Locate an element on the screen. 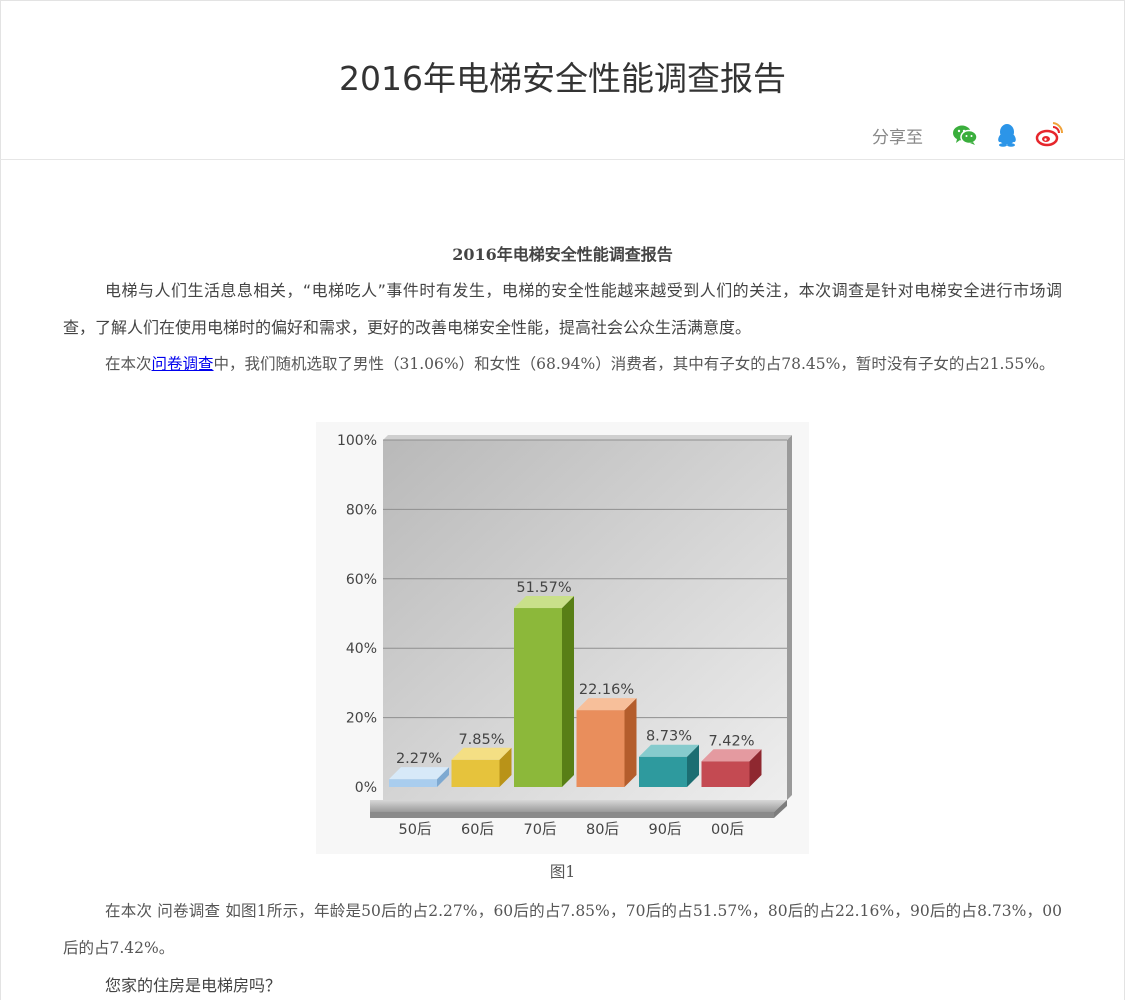 The image size is (1125, 1000). share-label: 分享至 is located at coordinates (897, 137).